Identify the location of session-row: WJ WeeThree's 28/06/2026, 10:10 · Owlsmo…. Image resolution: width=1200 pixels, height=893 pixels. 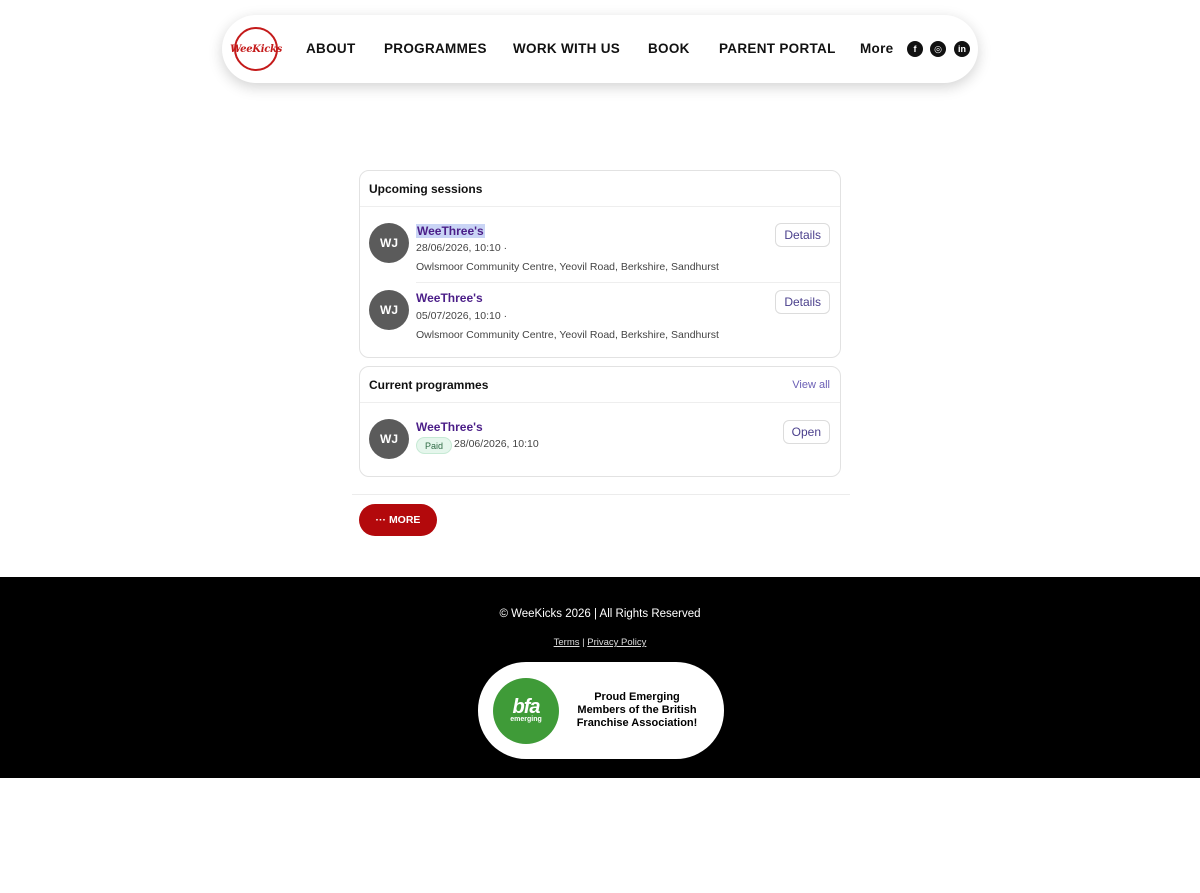
(600, 244).